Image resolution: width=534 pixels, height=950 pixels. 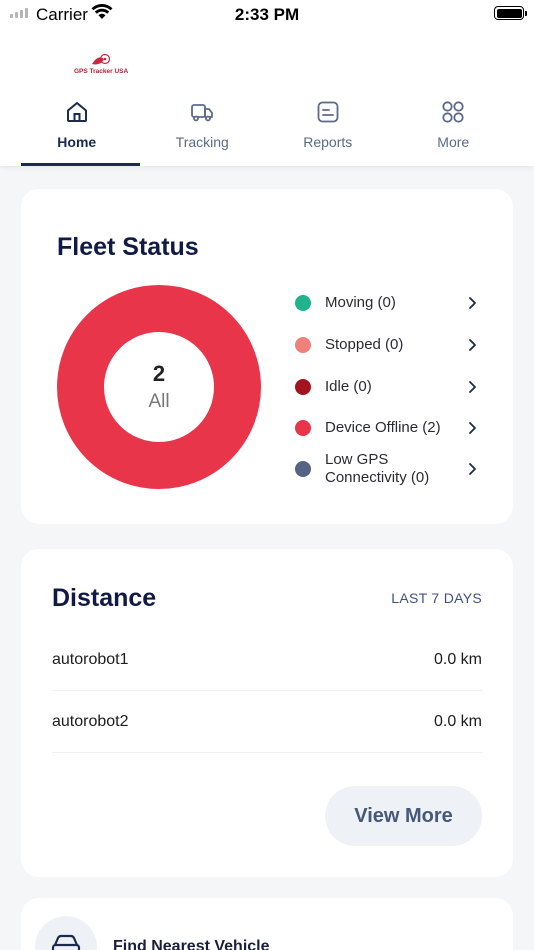 I want to click on legend-dot-stopped, so click(x=303, y=345).